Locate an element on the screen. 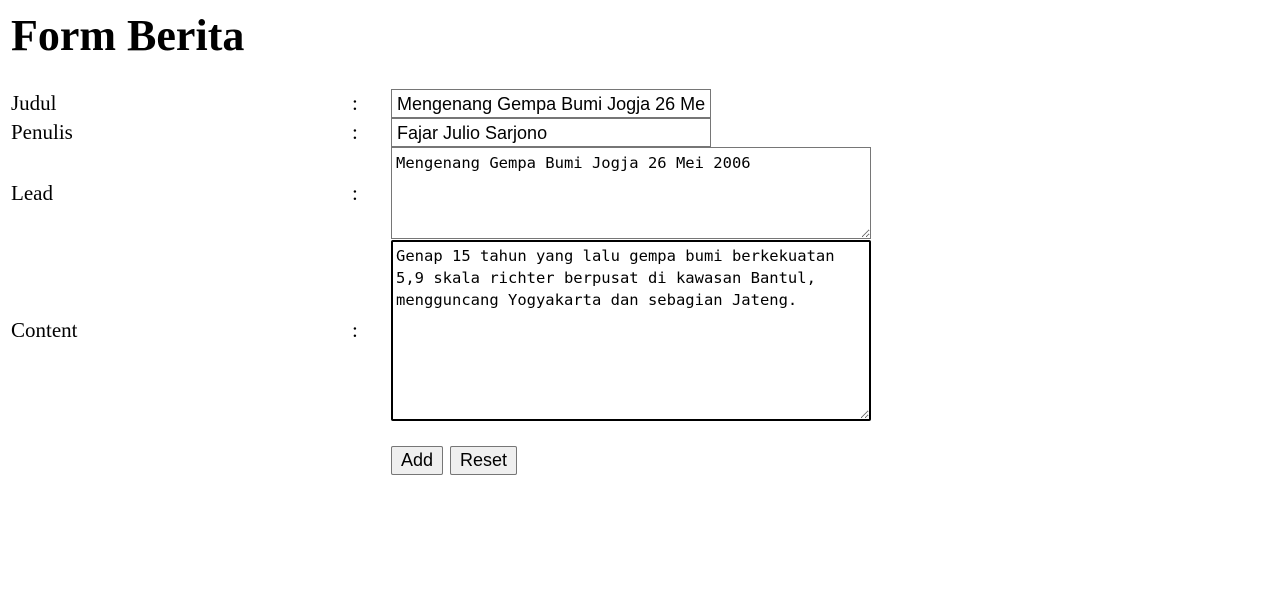 Image resolution: width=1272 pixels, height=603 pixels. judul-label: Judul is located at coordinates (34, 103).